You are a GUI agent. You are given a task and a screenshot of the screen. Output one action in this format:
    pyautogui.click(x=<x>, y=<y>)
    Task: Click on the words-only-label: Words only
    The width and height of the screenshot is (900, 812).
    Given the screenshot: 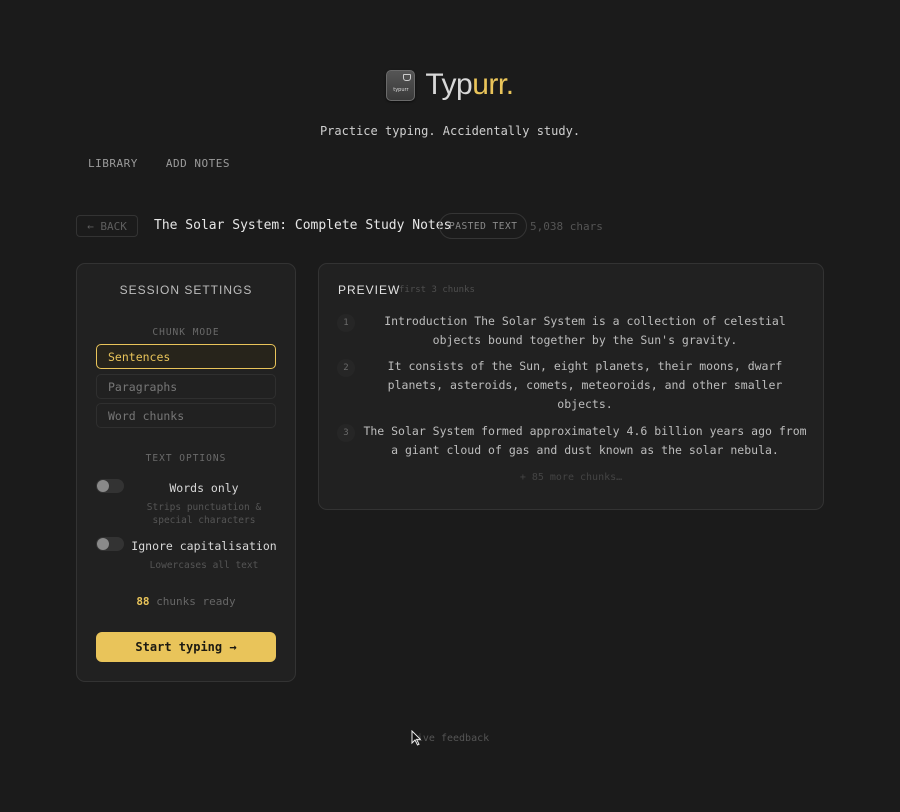 What is the action you would take?
    pyautogui.click(x=204, y=488)
    